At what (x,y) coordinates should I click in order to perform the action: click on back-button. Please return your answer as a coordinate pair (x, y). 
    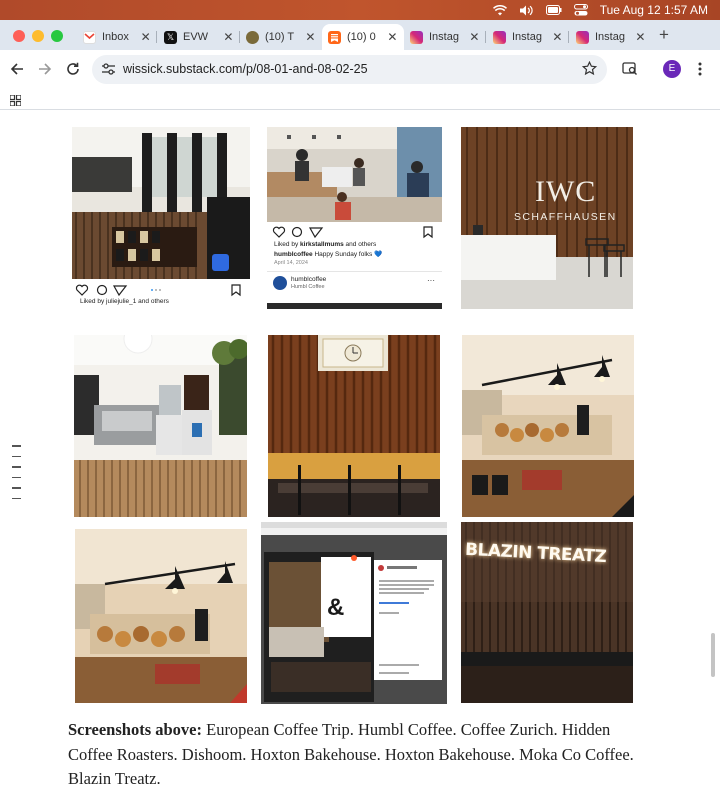
    Looking at the image, I should click on (17, 69).